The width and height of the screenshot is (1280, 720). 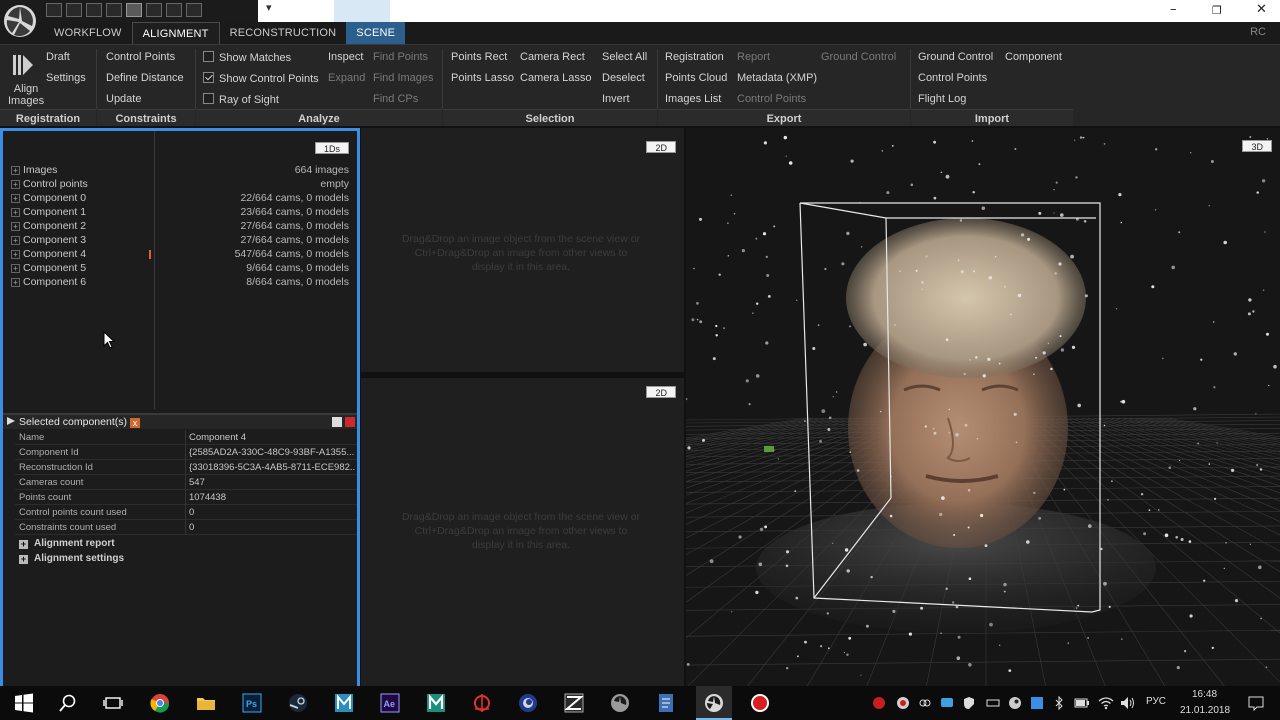 I want to click on tree-item-component-4: + Component 4, so click(x=48, y=254).